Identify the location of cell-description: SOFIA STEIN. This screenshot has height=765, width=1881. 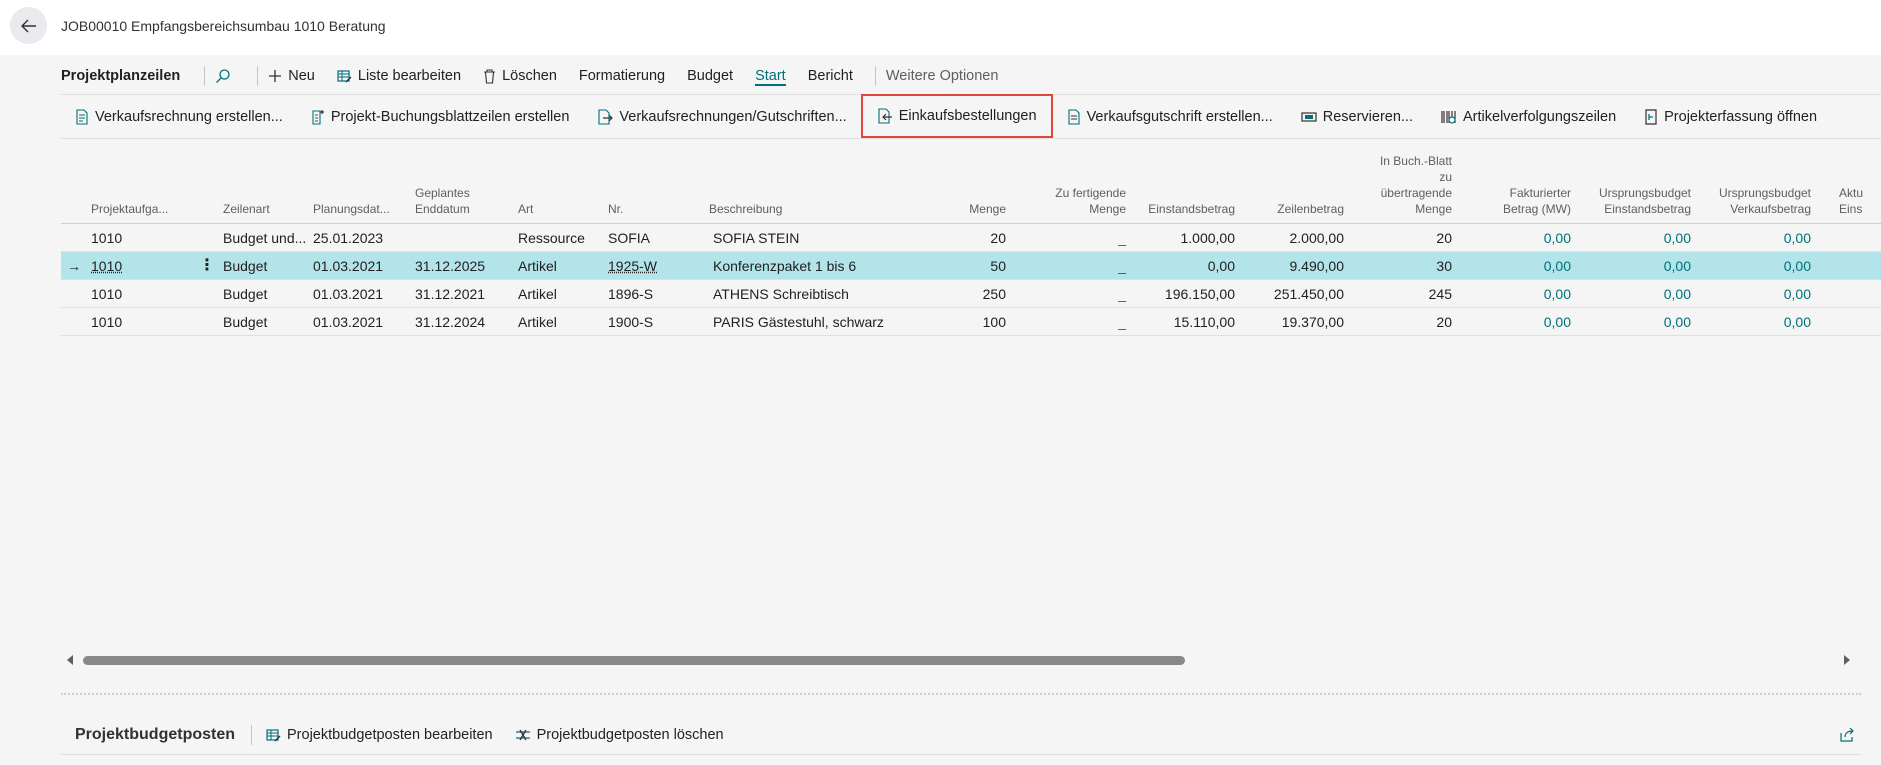
(756, 238).